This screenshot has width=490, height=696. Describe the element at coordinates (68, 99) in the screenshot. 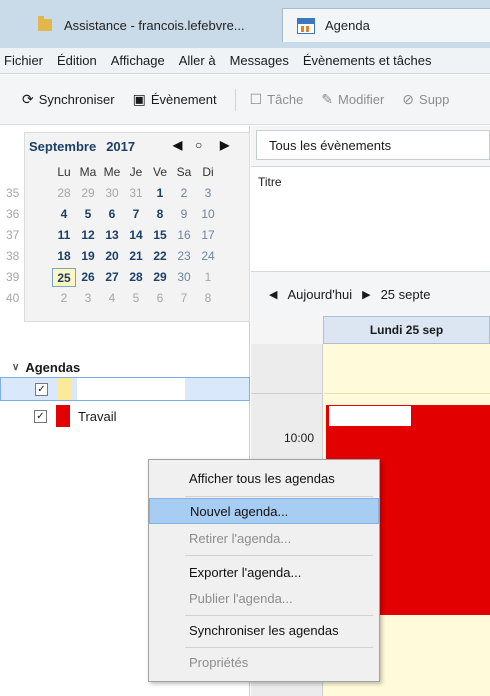

I see `sync-button: ⟳ Synchroniser` at that location.